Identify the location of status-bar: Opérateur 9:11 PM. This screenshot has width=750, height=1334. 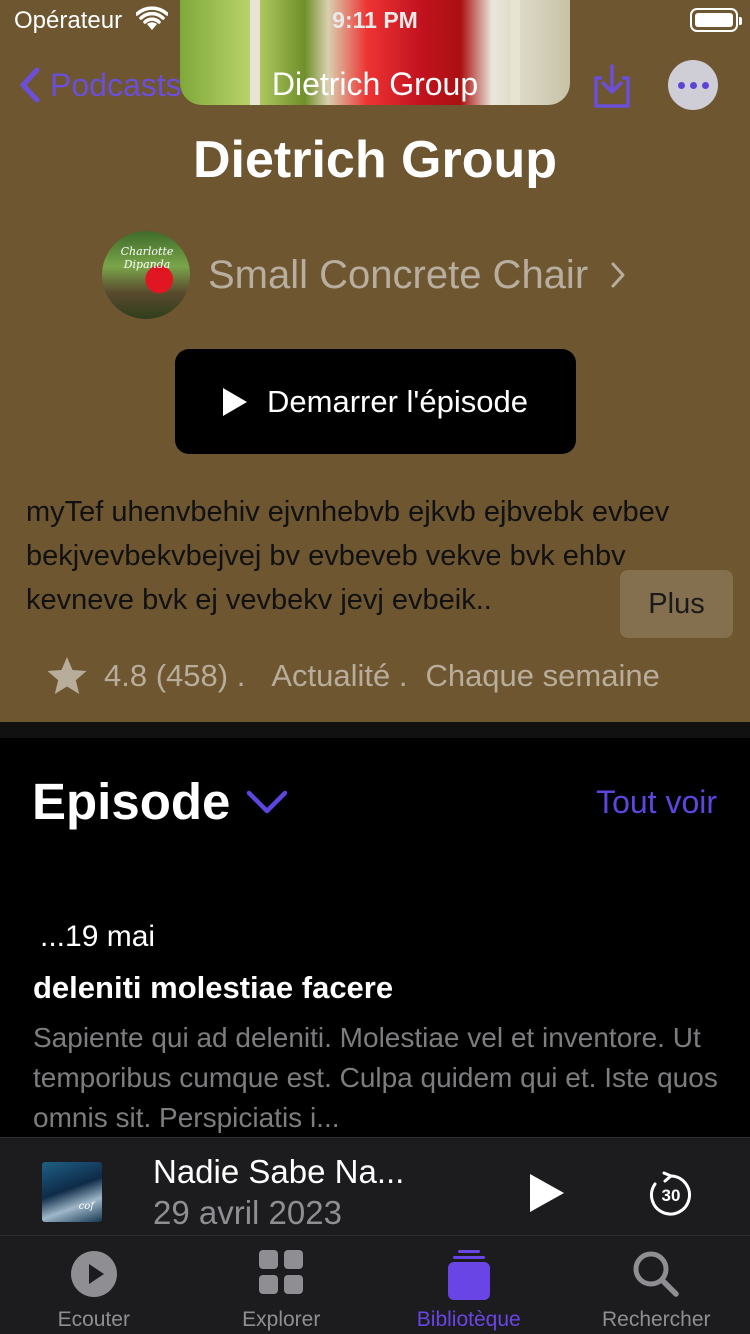
(375, 20).